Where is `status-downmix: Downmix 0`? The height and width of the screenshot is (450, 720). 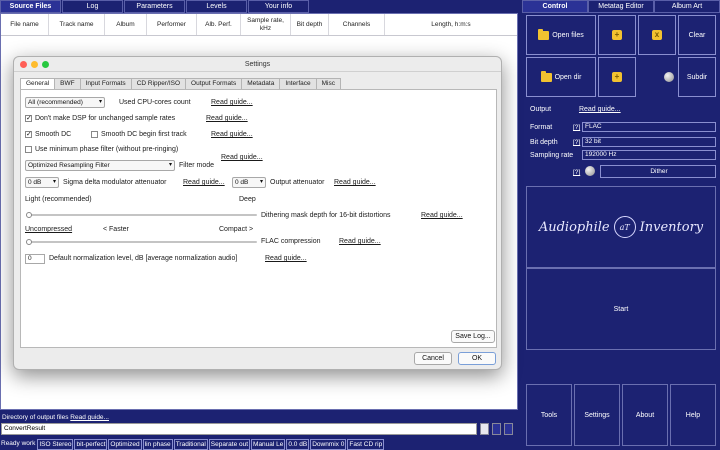
status-downmix: Downmix 0 is located at coordinates (328, 444).